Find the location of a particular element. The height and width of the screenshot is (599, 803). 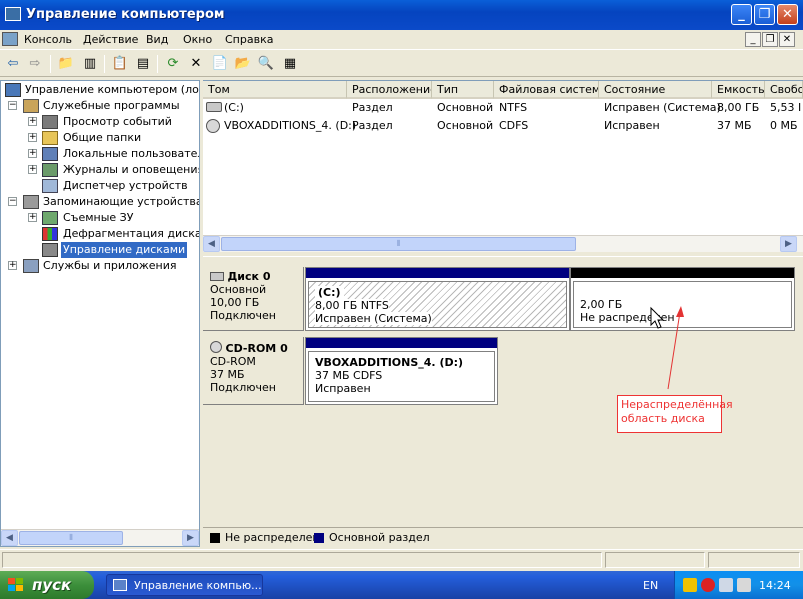

legend-swatch-primary is located at coordinates (319, 538).